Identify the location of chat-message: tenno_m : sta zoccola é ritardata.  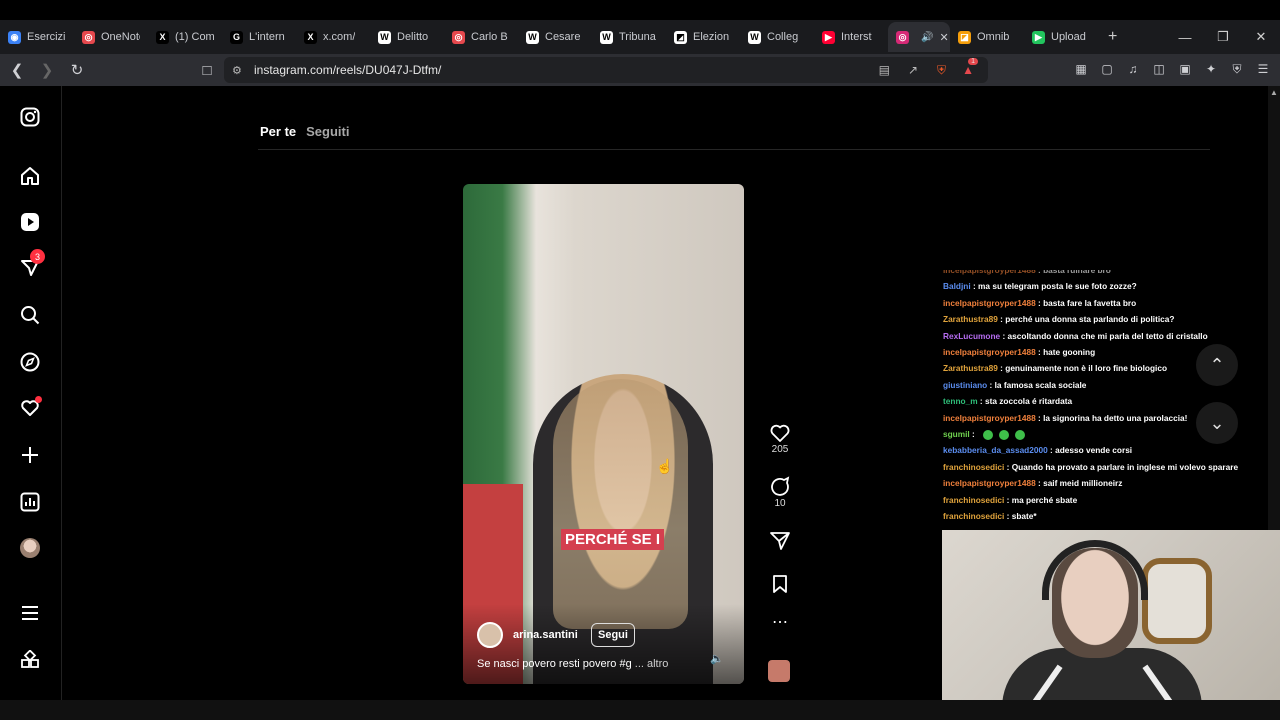
(1008, 401).